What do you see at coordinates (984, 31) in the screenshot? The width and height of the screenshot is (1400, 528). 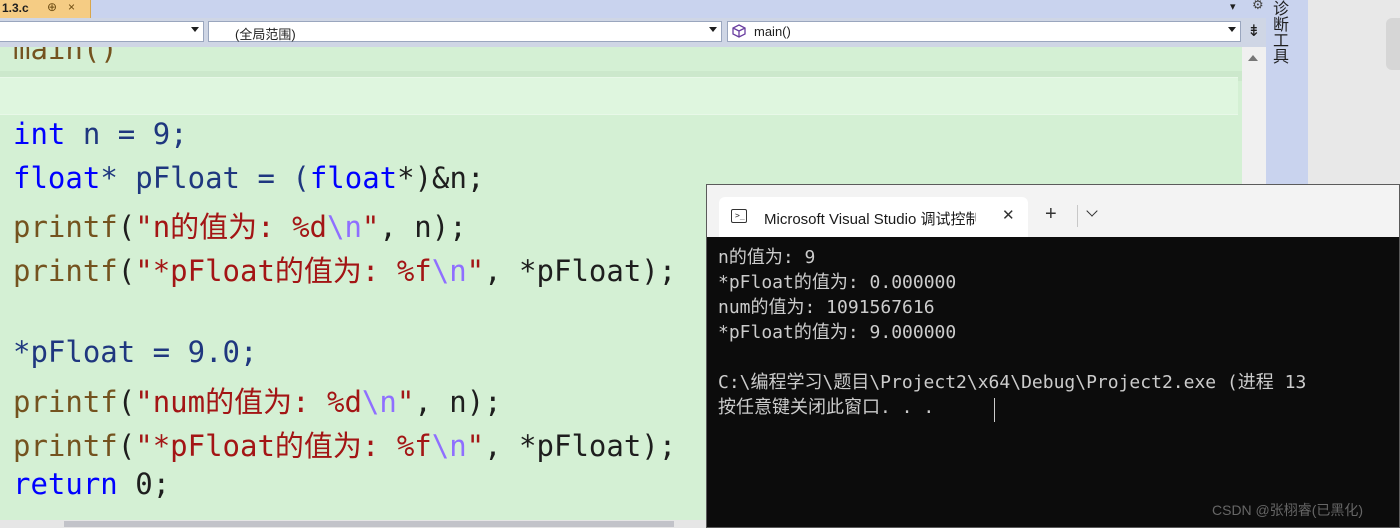 I see `member-dropdown: main()` at bounding box center [984, 31].